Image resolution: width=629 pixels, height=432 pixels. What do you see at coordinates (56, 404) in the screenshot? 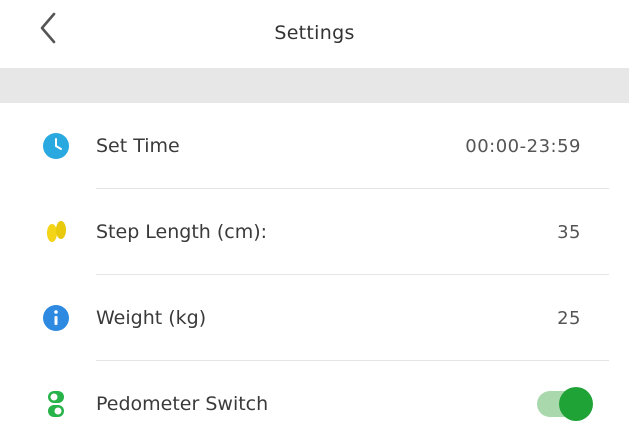
I see `switch-icon` at bounding box center [56, 404].